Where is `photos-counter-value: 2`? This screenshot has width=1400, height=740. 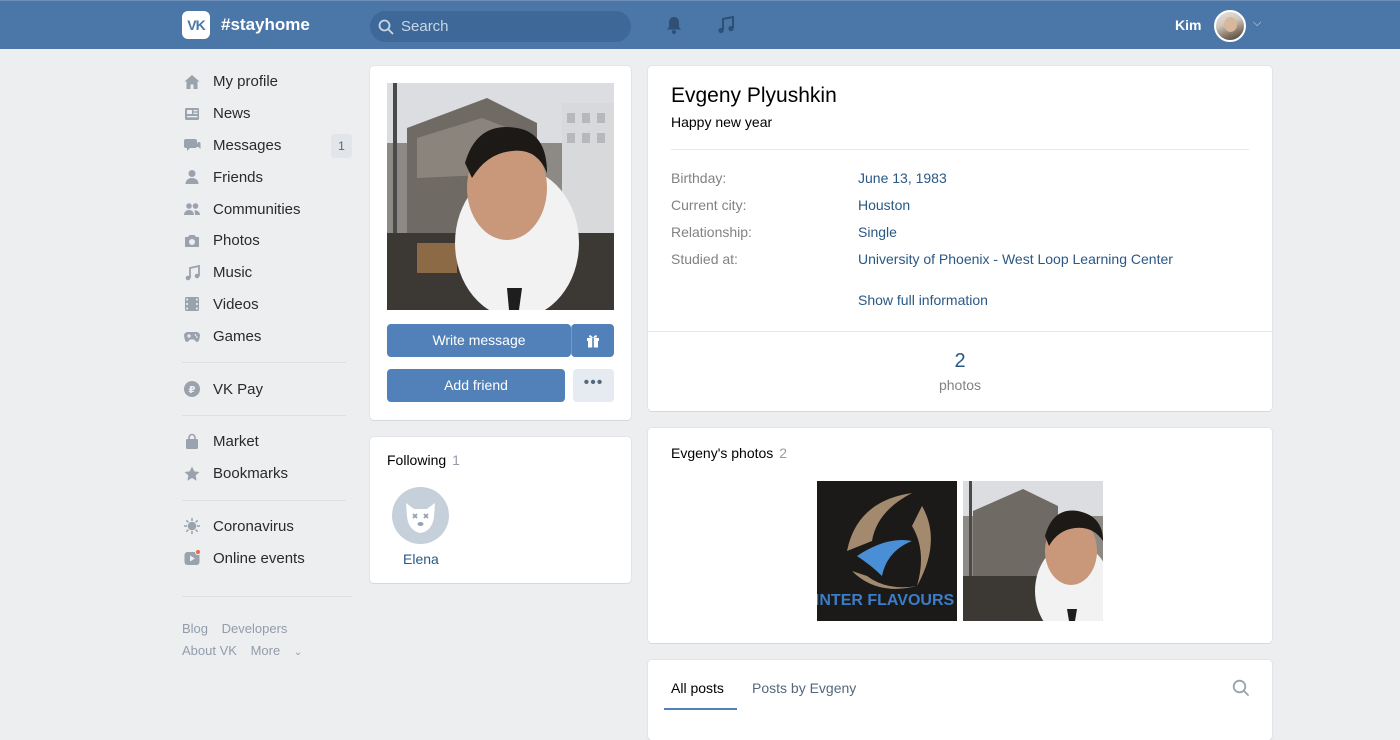 photos-counter-value: 2 is located at coordinates (960, 361).